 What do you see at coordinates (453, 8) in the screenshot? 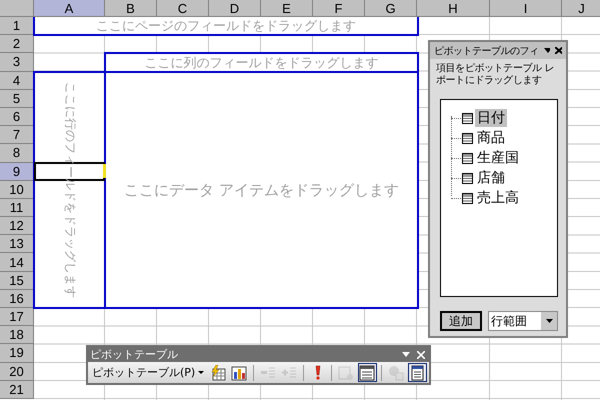
I see `column-header: H` at bounding box center [453, 8].